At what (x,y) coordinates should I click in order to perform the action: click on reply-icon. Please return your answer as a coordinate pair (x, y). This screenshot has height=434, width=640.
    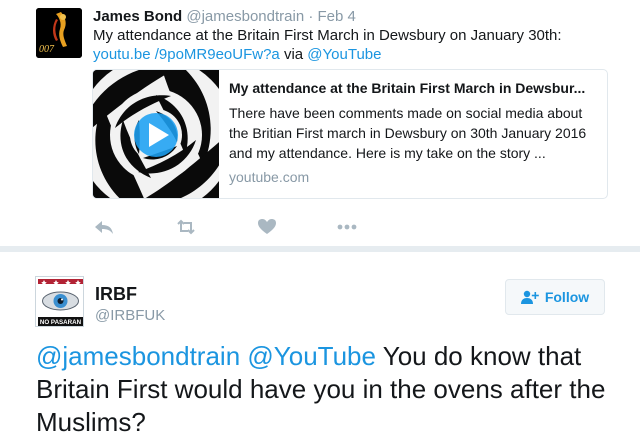
    Looking at the image, I should click on (104, 227).